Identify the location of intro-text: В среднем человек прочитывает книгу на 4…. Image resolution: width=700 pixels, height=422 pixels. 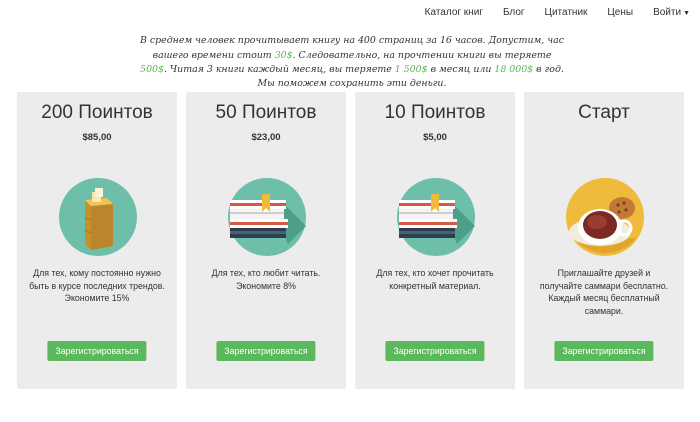
(352, 62).